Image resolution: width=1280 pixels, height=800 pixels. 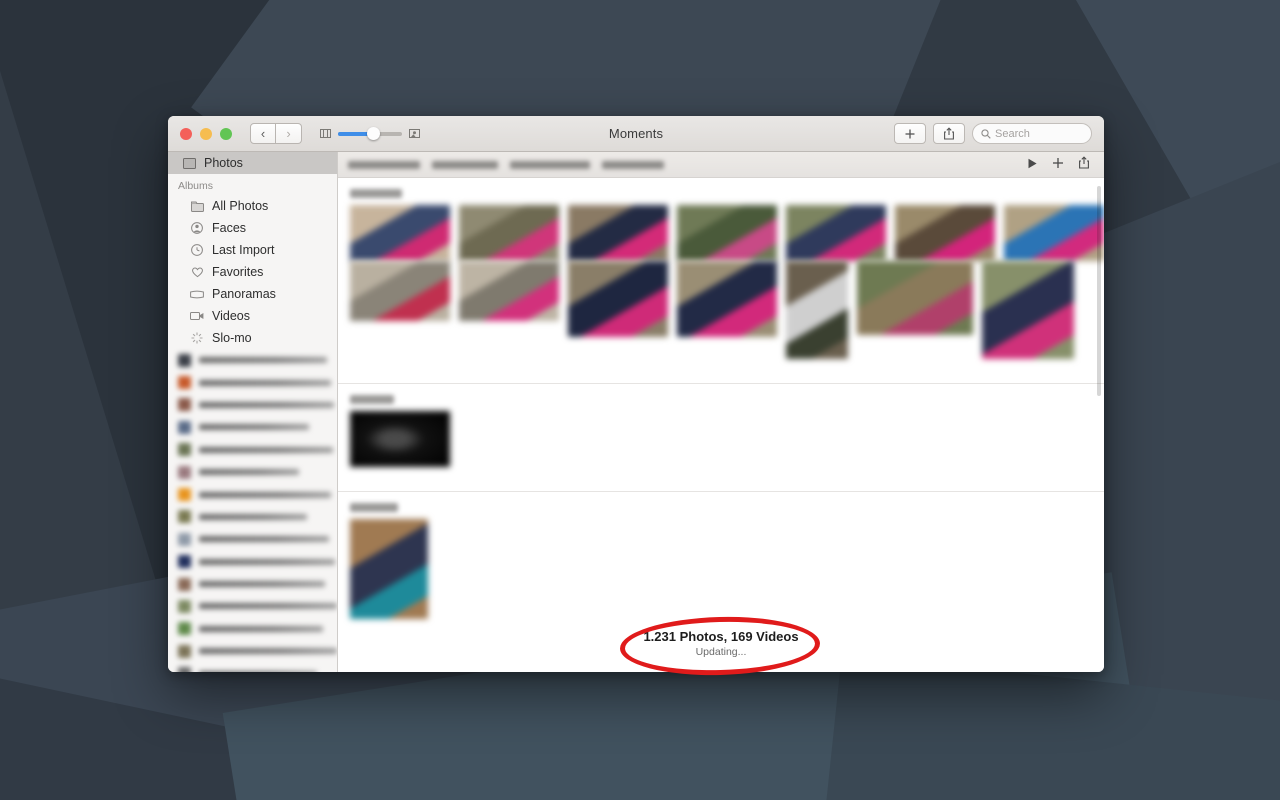 I want to click on sidebar-item-last-import: Last Import, so click(x=252, y=250).